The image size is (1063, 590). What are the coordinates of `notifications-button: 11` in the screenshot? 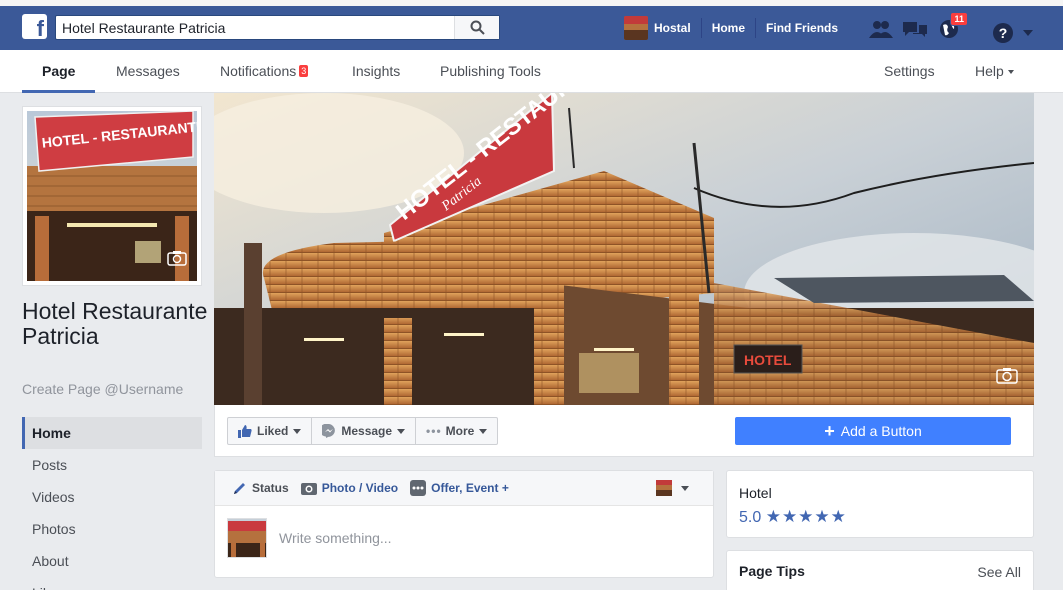 It's located at (952, 26).